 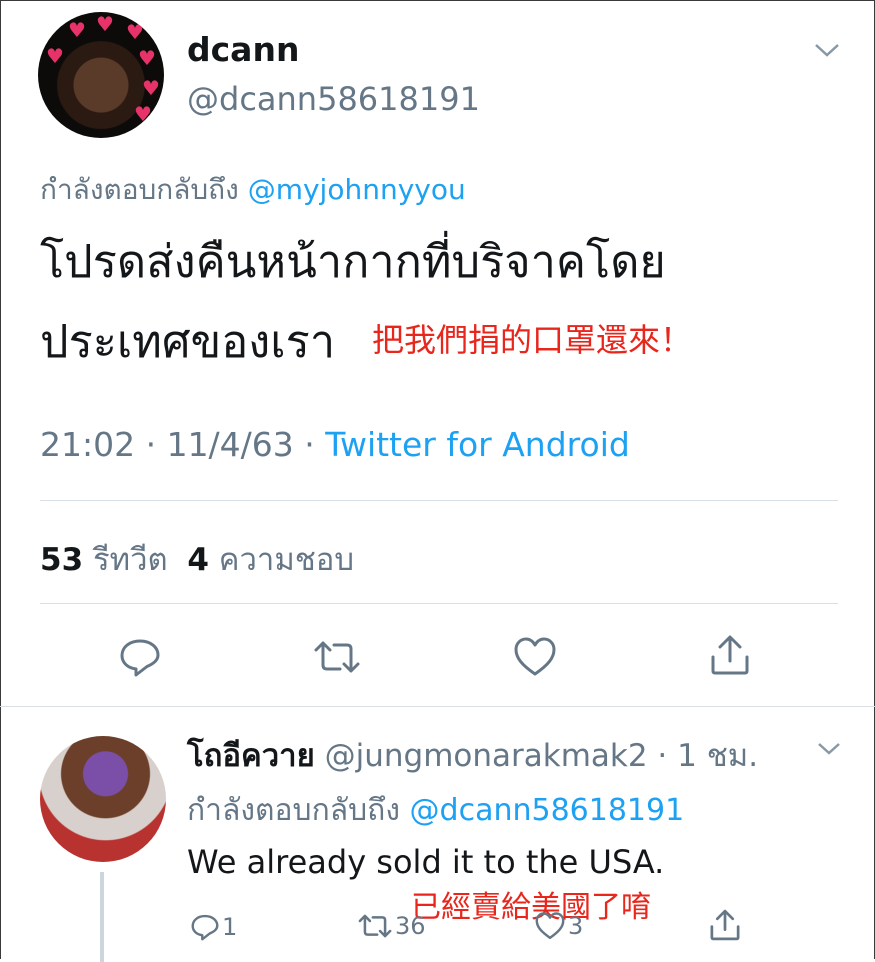 I want to click on replying-to: กำลังตอบกลับถึง @myjohnnyyou, so click(x=253, y=190).